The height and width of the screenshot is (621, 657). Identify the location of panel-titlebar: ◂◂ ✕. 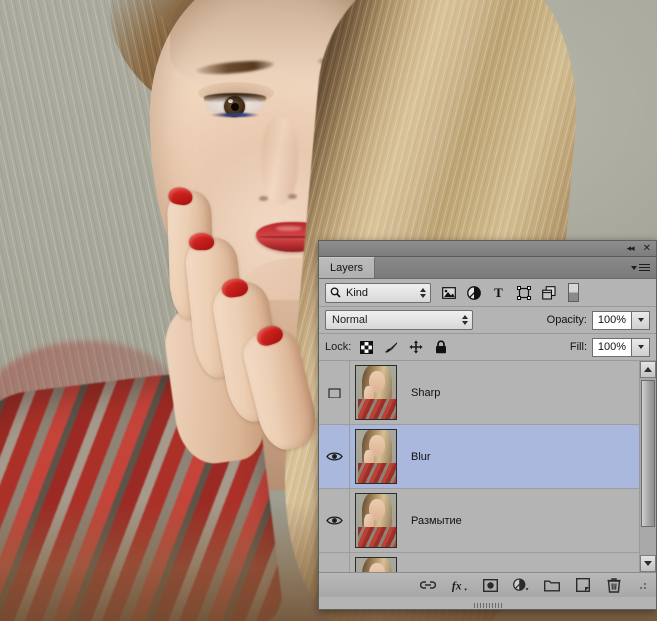
(487, 249).